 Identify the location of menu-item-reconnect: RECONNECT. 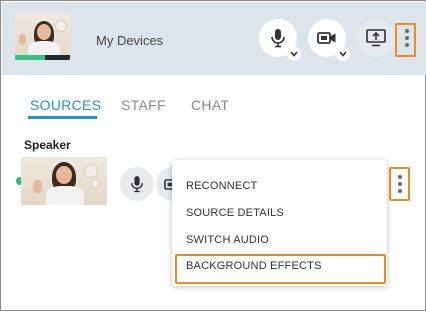
(221, 186).